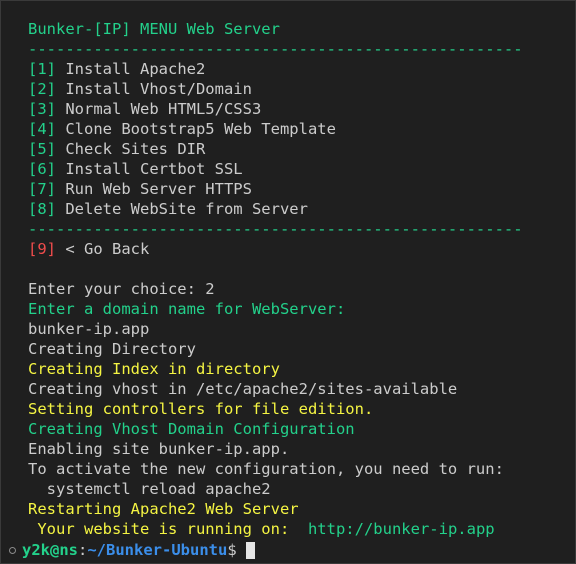  I want to click on domain-input-echo: bunker-ip.app, so click(89, 329).